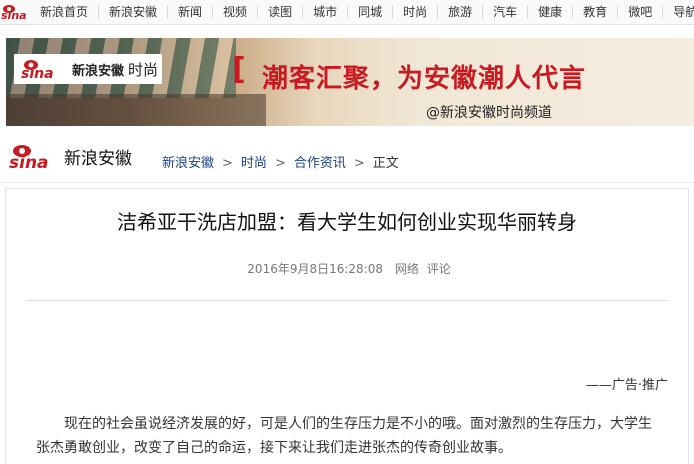  What do you see at coordinates (320, 163) in the screenshot?
I see `breadcrumb-cooperation-news: 合作资讯` at bounding box center [320, 163].